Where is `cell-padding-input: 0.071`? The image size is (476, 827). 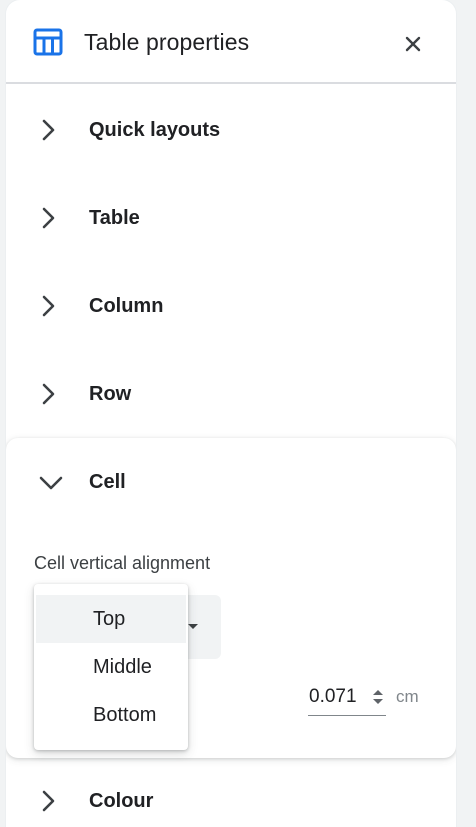 cell-padding-input: 0.071 is located at coordinates (347, 699).